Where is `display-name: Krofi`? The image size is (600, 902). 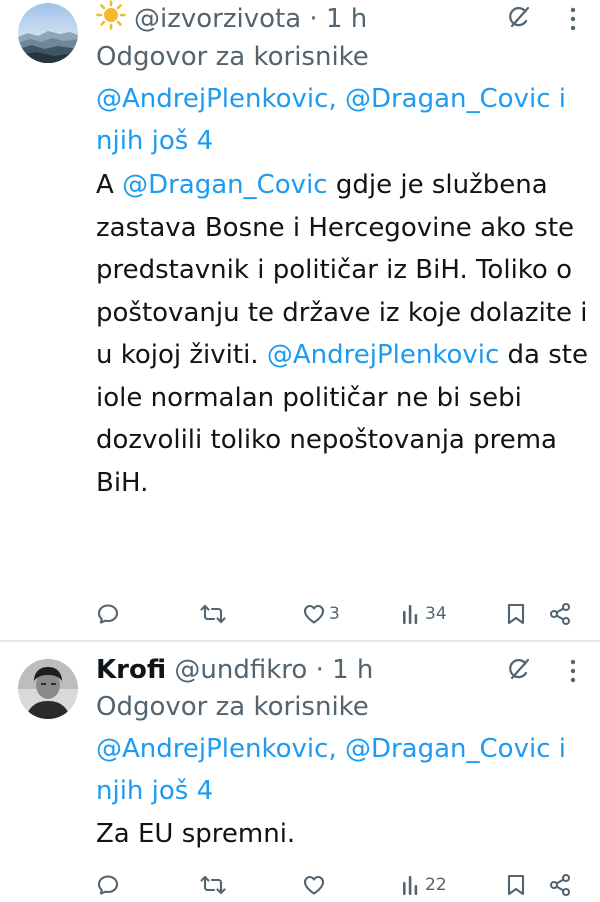
display-name: Krofi is located at coordinates (131, 670).